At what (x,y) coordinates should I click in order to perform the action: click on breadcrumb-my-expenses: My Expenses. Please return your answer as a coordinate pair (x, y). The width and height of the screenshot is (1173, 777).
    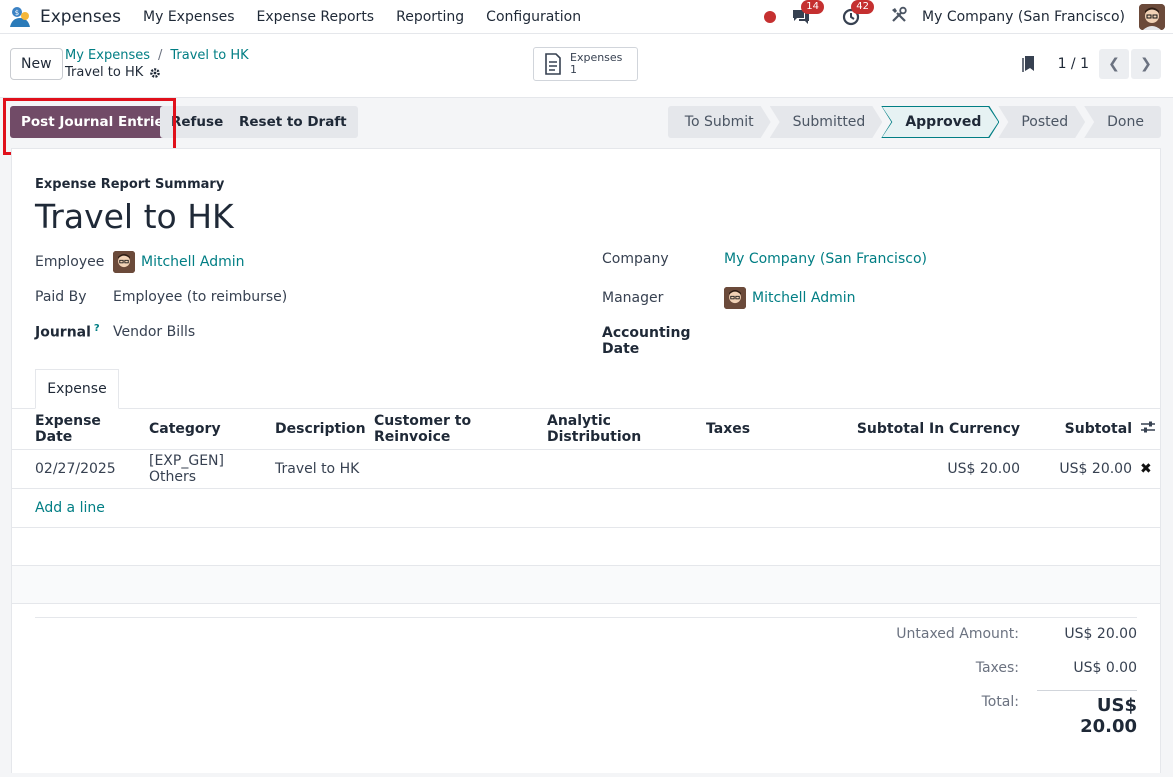
    Looking at the image, I should click on (107, 55).